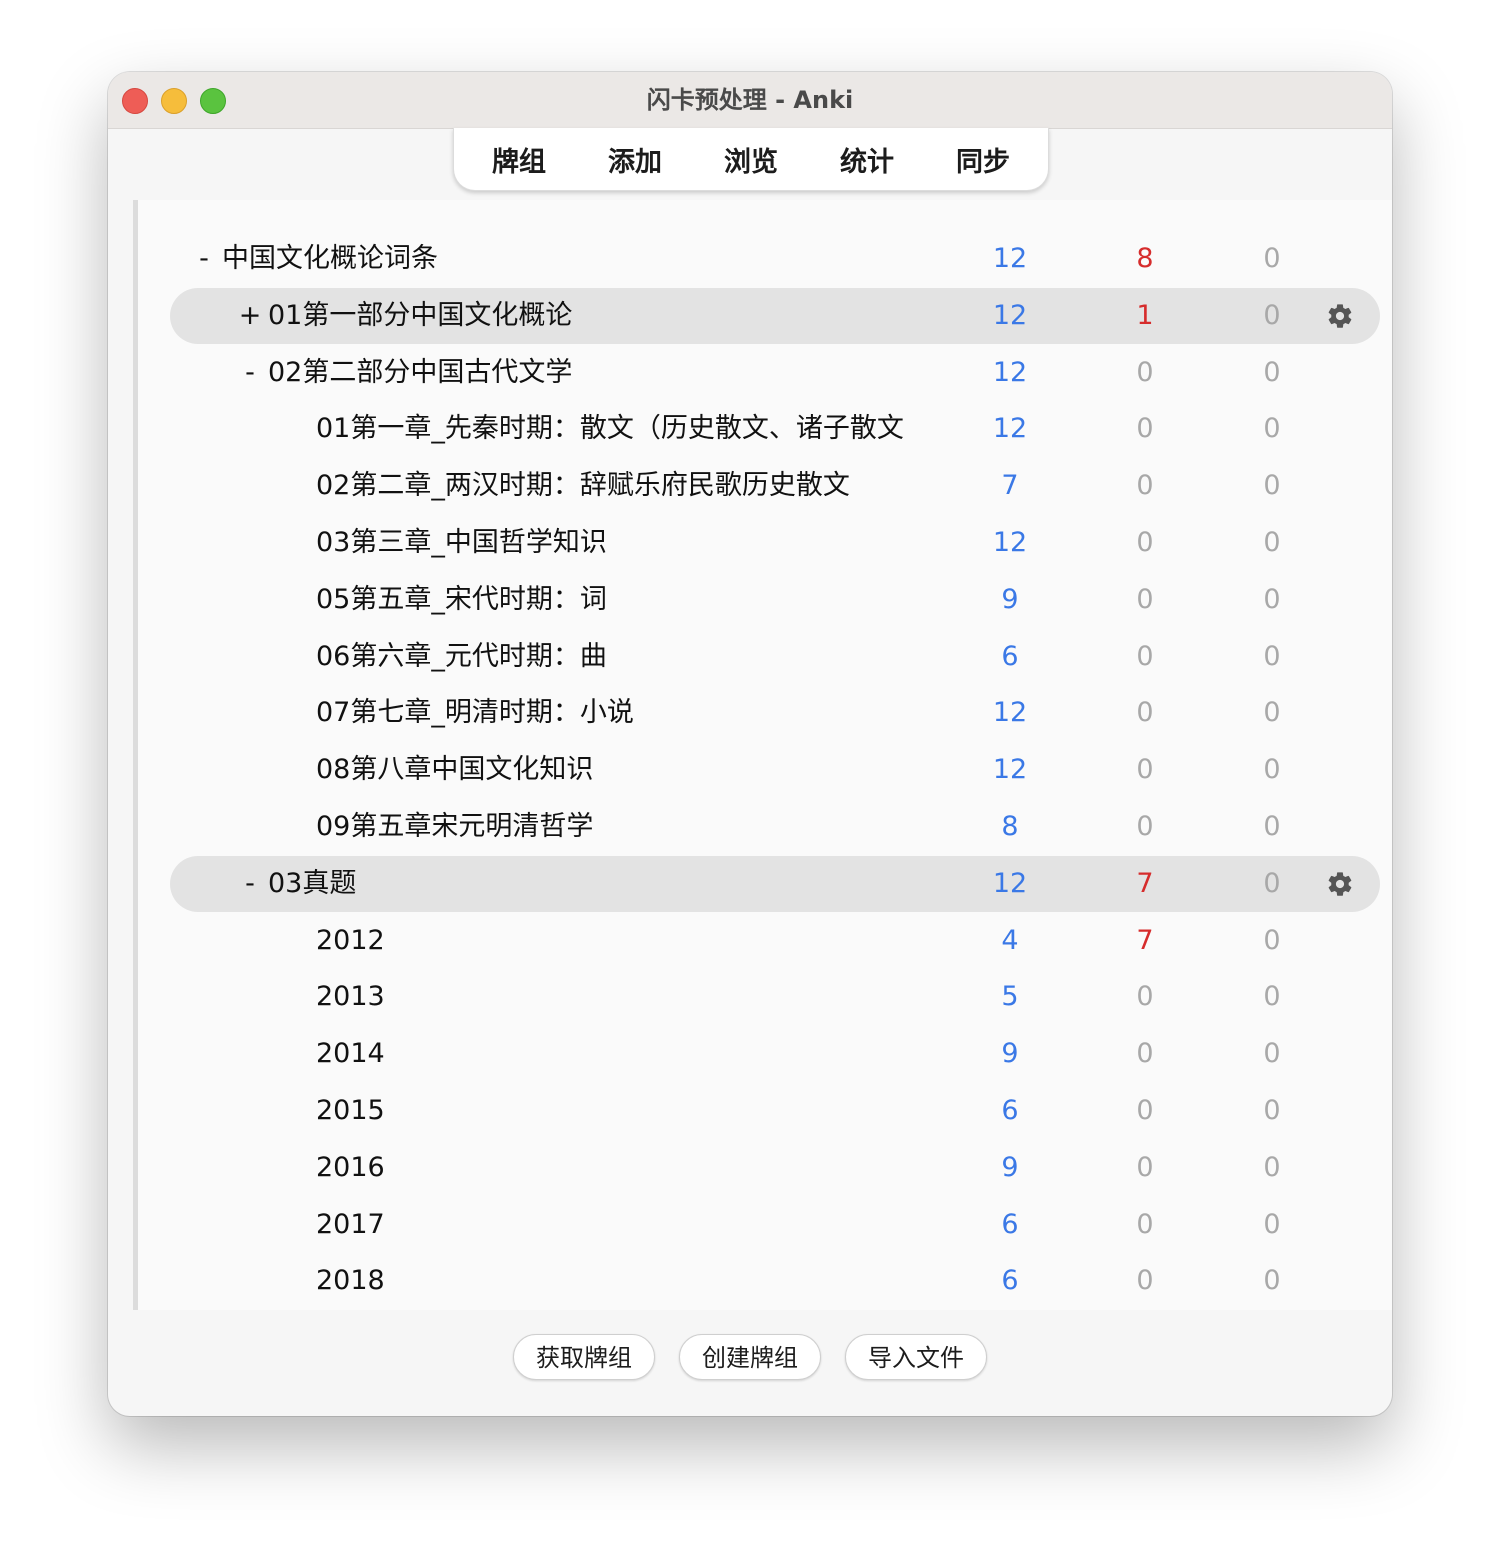 The width and height of the screenshot is (1500, 1559). I want to click on deck-name: 2014, so click(350, 1054).